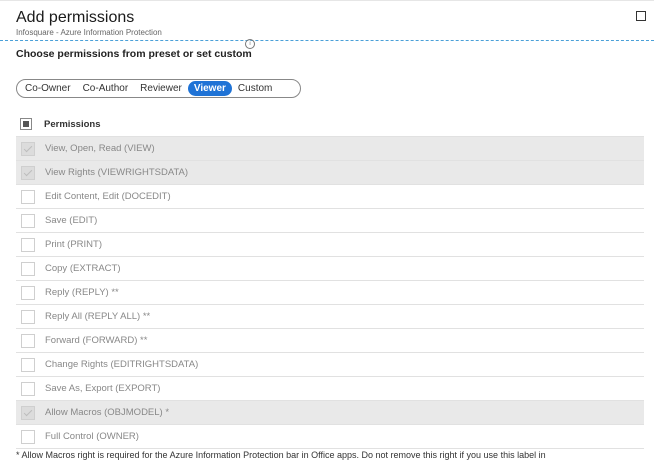 The image size is (654, 464). I want to click on permission-label: Allow Macros (OBJMODEL) *, so click(107, 412).